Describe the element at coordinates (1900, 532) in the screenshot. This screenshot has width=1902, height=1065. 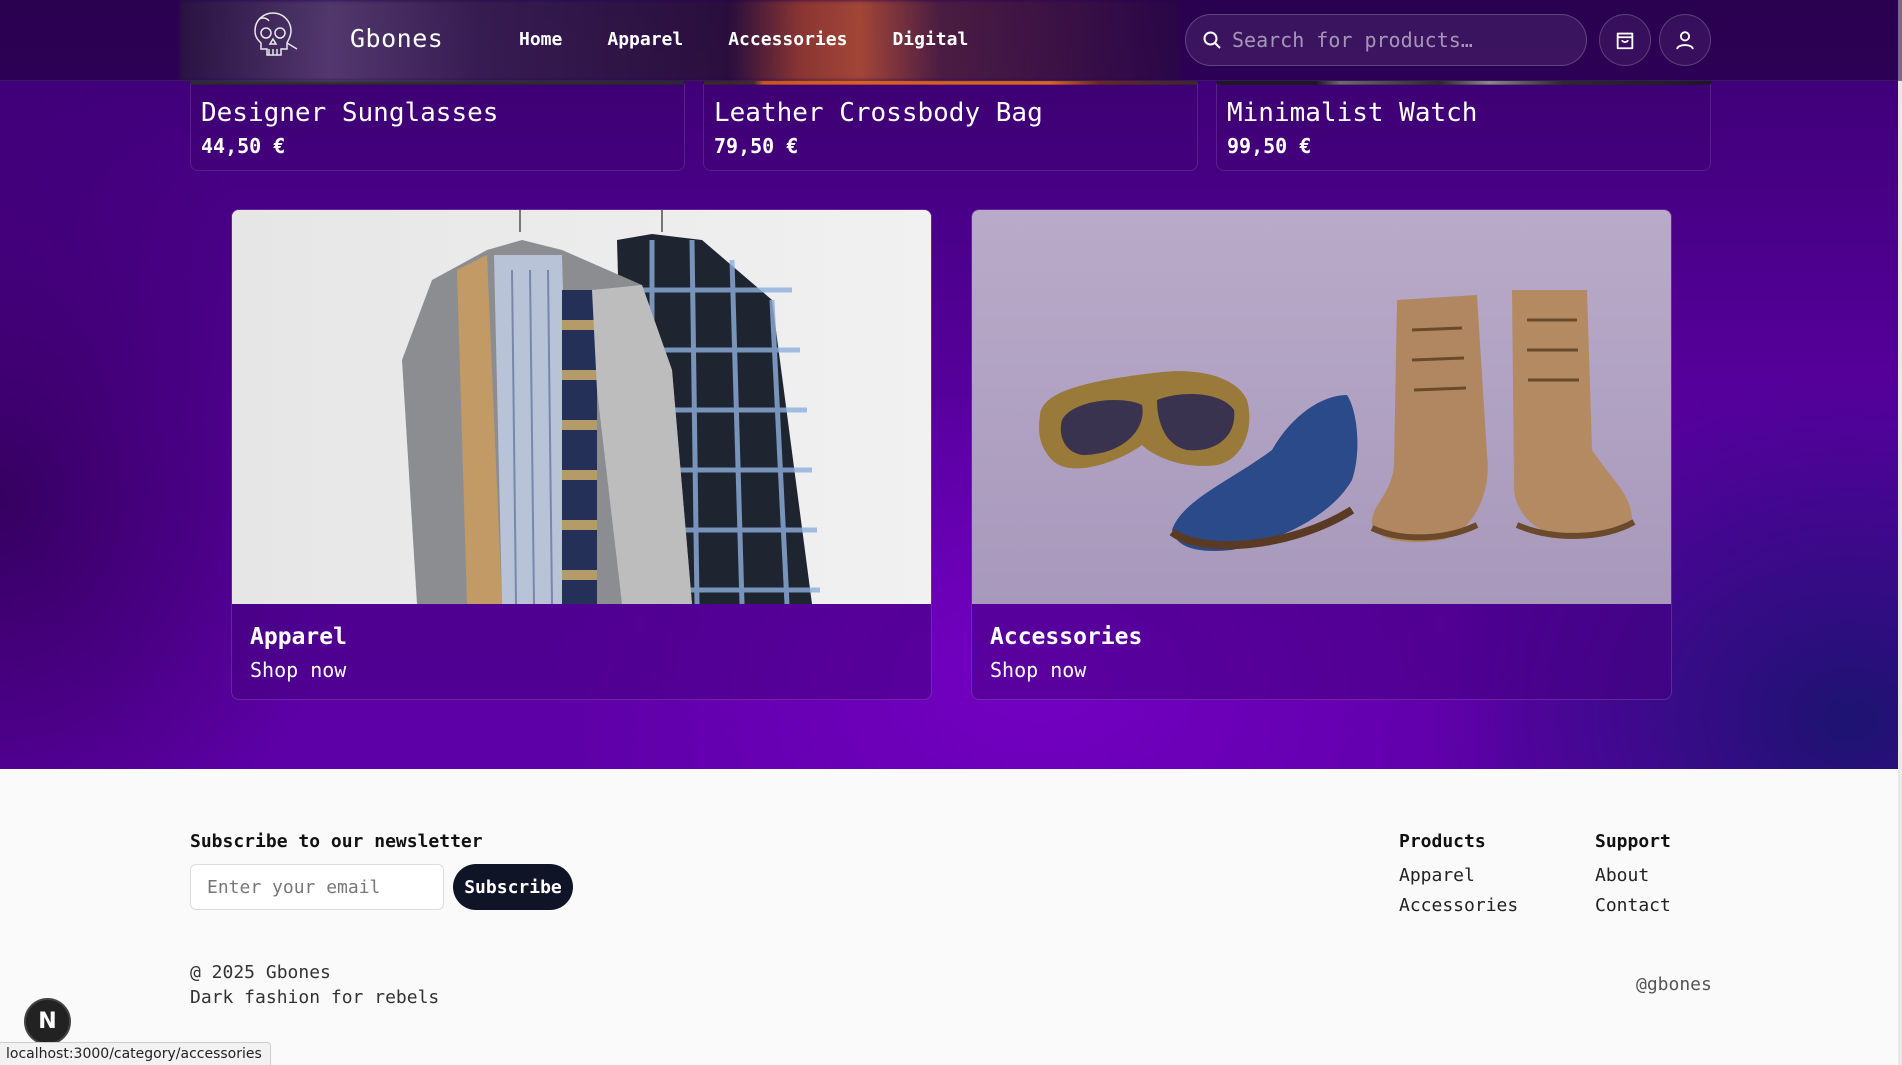
I see `scrollbar` at that location.